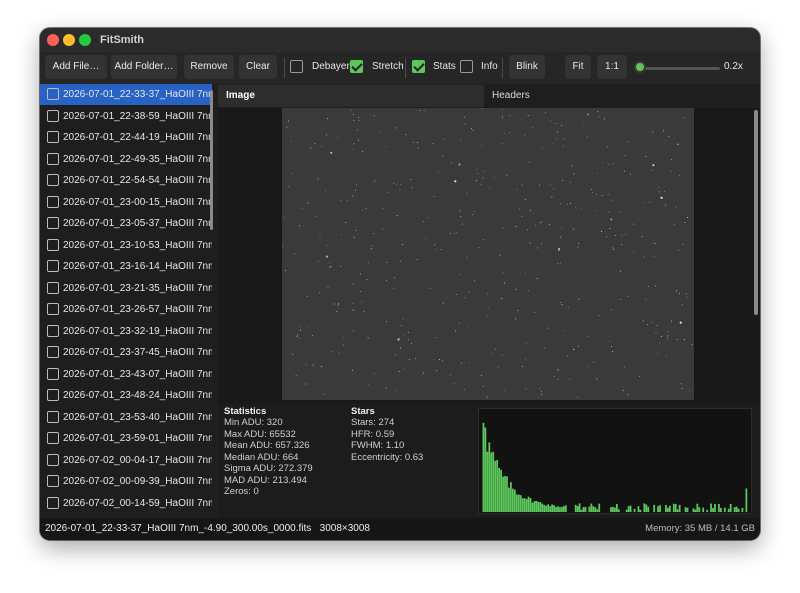  What do you see at coordinates (126, 288) in the screenshot?
I see `file-list-item: 2026-07-01_23-21-35_HaOIII 7nm_-4.8` at bounding box center [126, 288].